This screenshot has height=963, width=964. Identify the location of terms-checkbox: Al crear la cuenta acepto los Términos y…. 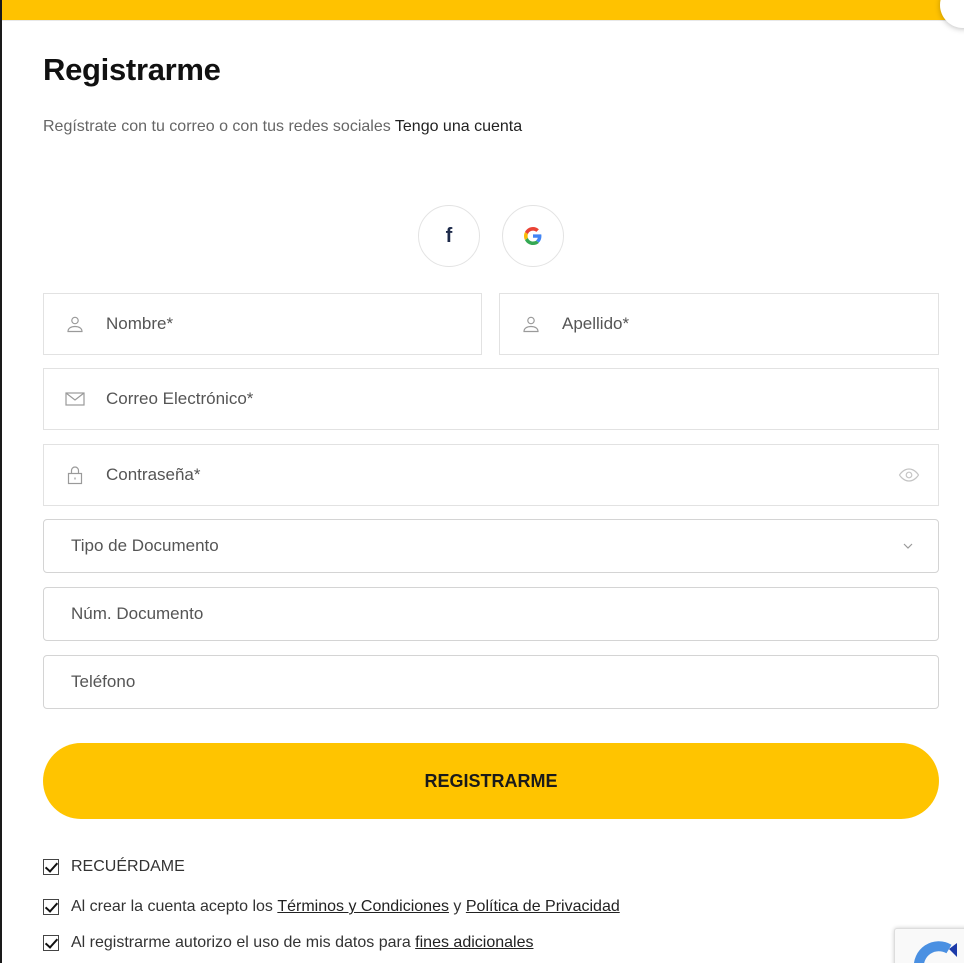
(331, 907).